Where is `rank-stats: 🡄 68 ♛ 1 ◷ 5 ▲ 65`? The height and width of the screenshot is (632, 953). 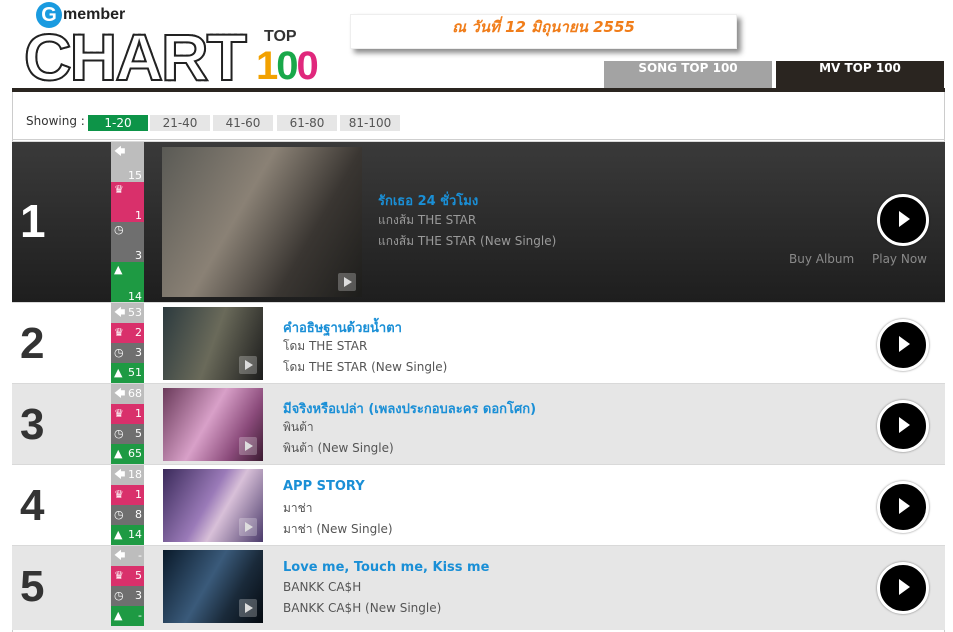
rank-stats: 🡄 68 ♛ 1 ◷ 5 ▲ 65 is located at coordinates (127, 424).